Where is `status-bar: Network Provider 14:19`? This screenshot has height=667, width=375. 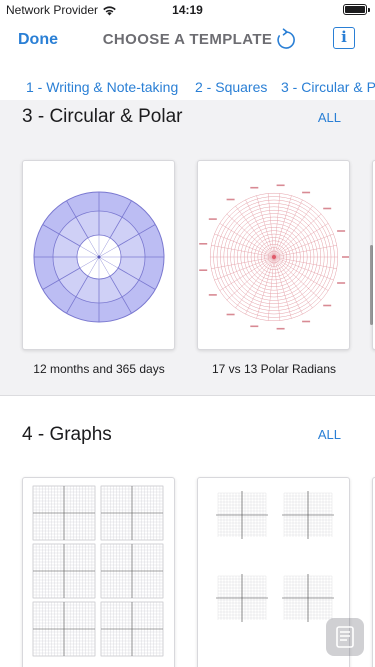
status-bar: Network Provider 14:19 is located at coordinates (187, 10).